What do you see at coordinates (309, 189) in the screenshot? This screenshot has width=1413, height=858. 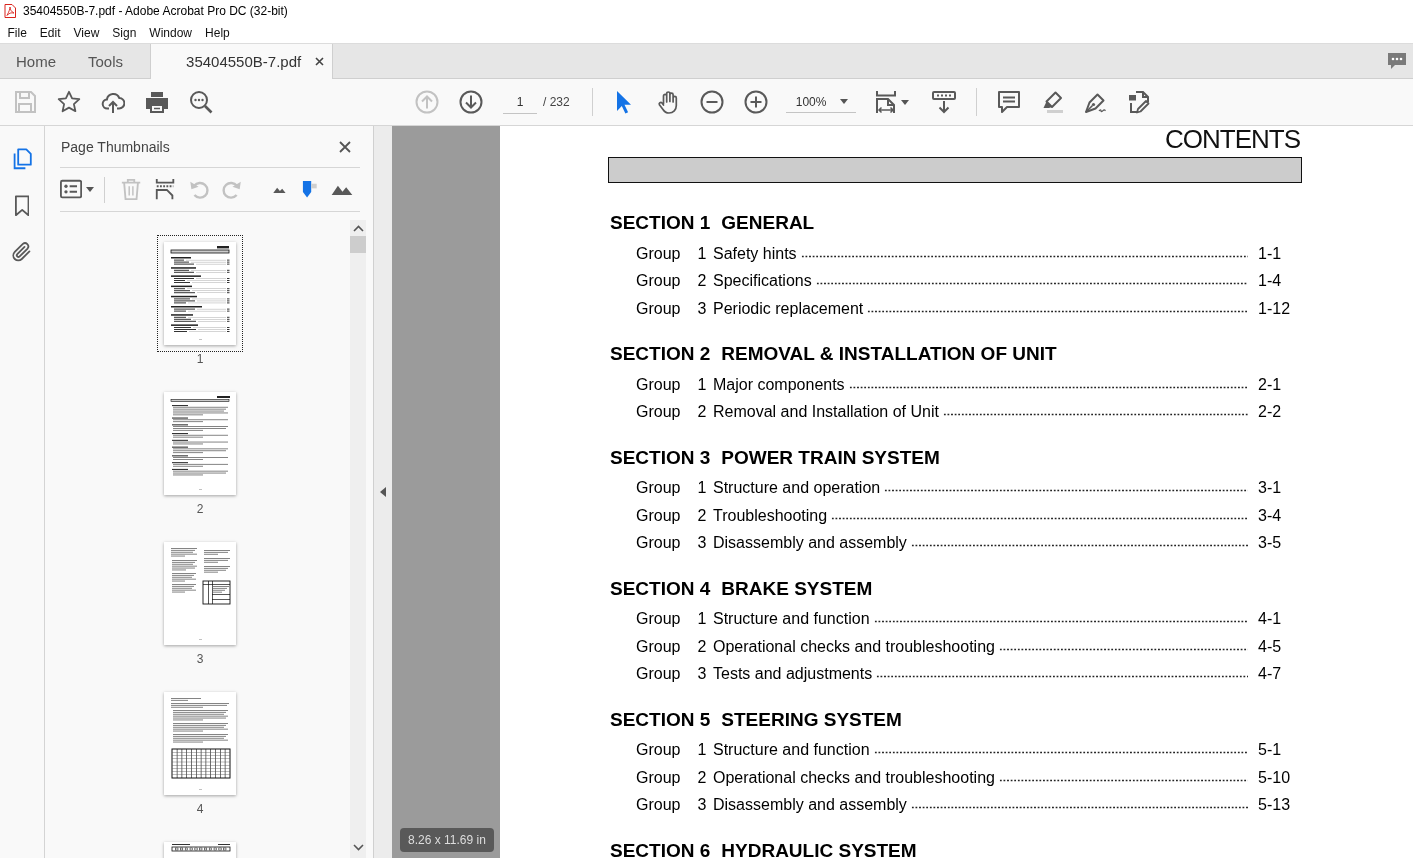 I see `slider-marker-icon` at bounding box center [309, 189].